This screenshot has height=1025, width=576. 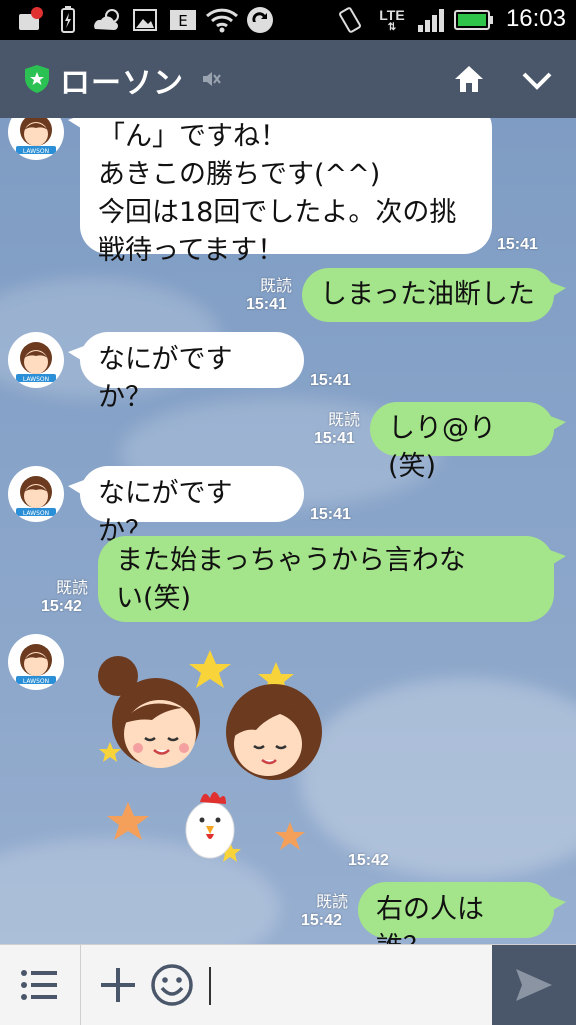 What do you see at coordinates (239, 174) in the screenshot?
I see `message-line: あきこの勝ちです(^^)` at bounding box center [239, 174].